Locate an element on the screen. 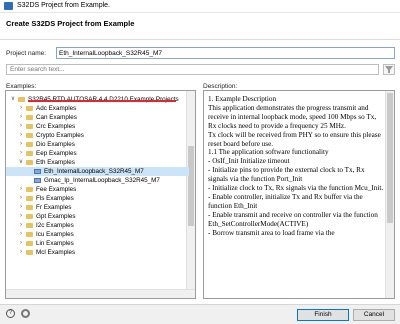 The image size is (400, 324). tree-item-folder: › Eep Examples is located at coordinates (97, 153).